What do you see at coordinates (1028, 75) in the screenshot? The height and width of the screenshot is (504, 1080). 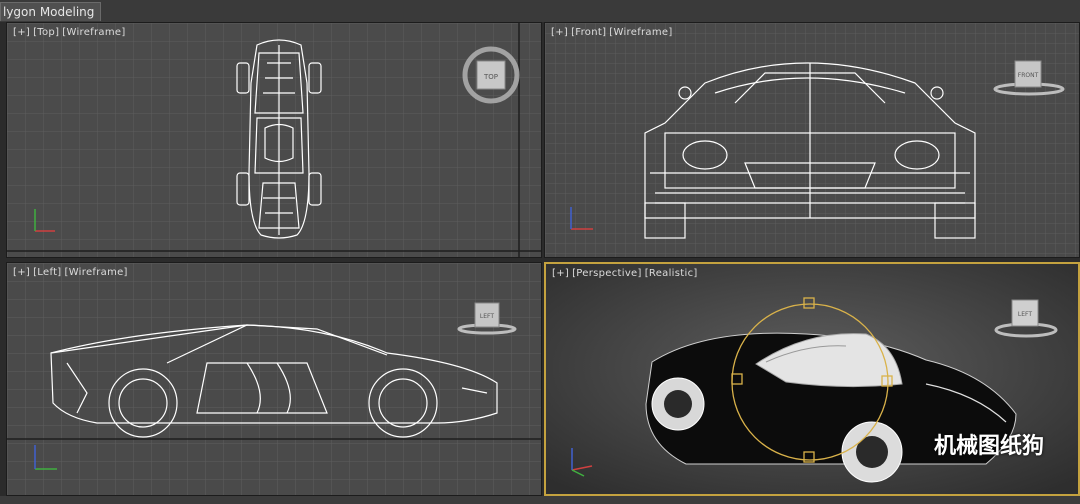 I see `viewcube-front-label: FRONT` at bounding box center [1028, 75].